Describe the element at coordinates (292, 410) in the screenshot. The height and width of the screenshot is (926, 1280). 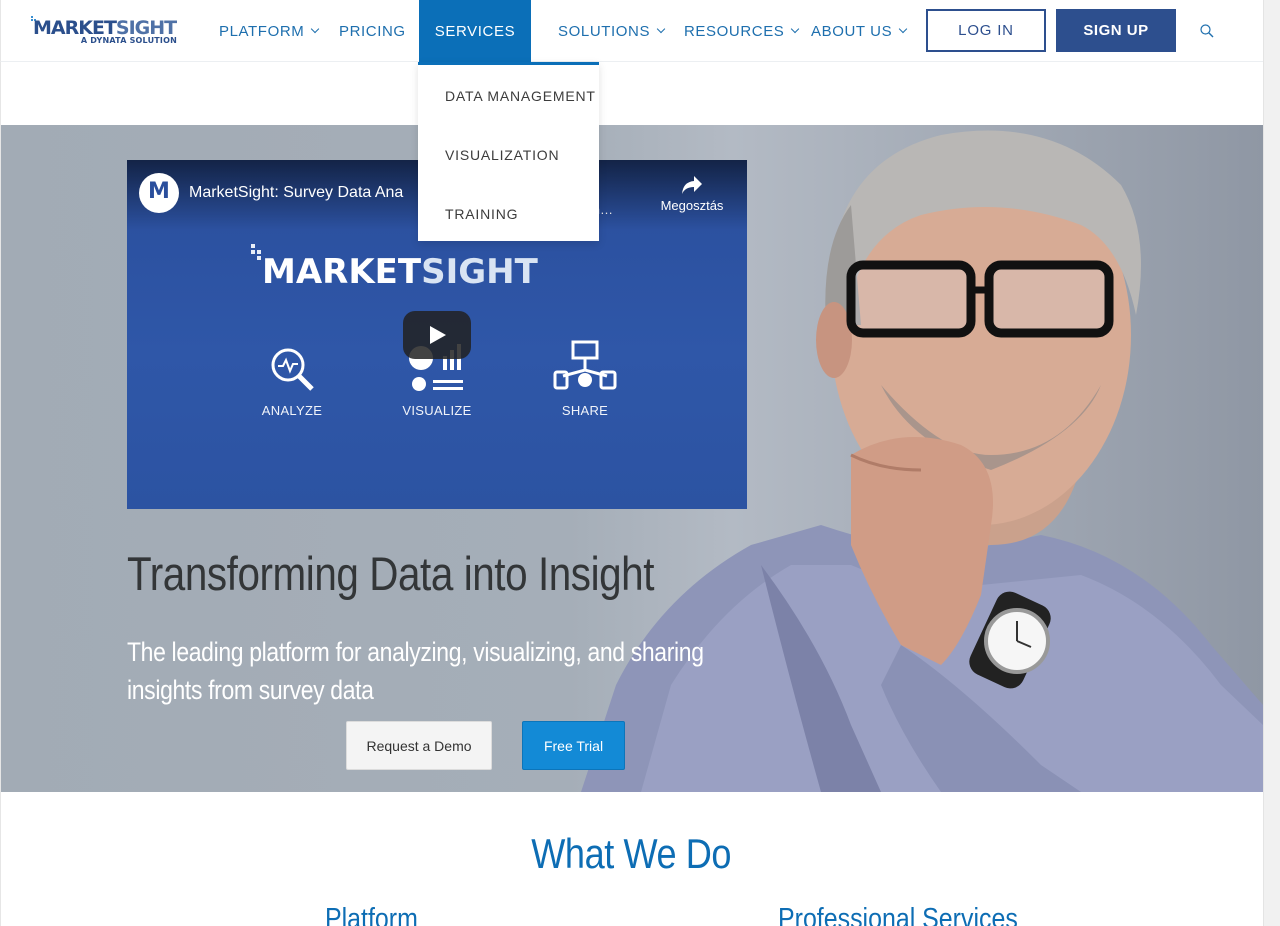
I see `feature-label: ANALYZE` at that location.